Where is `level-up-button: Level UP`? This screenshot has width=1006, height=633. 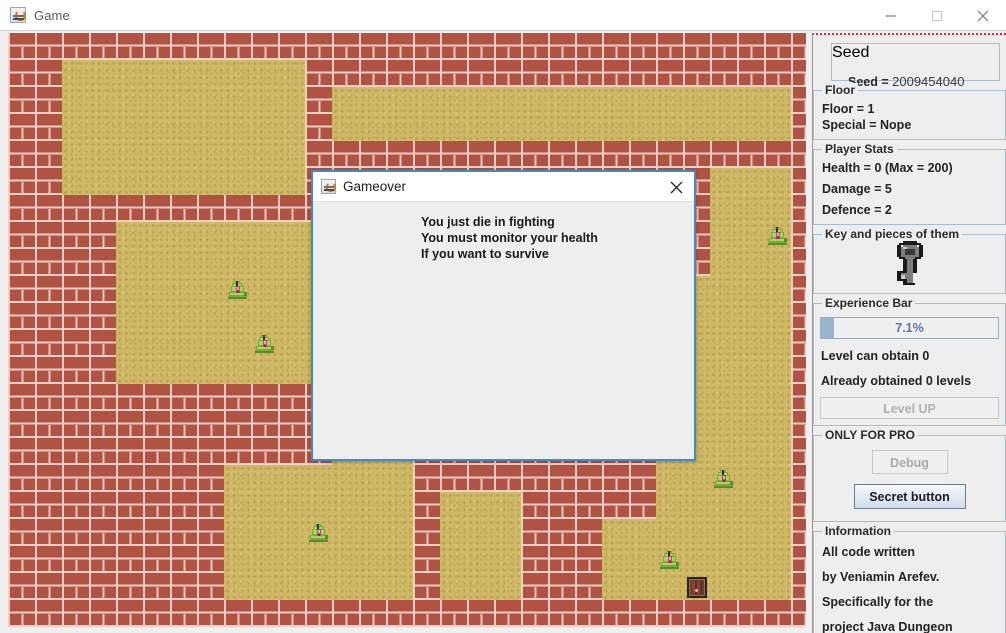
level-up-button: Level UP is located at coordinates (909, 408).